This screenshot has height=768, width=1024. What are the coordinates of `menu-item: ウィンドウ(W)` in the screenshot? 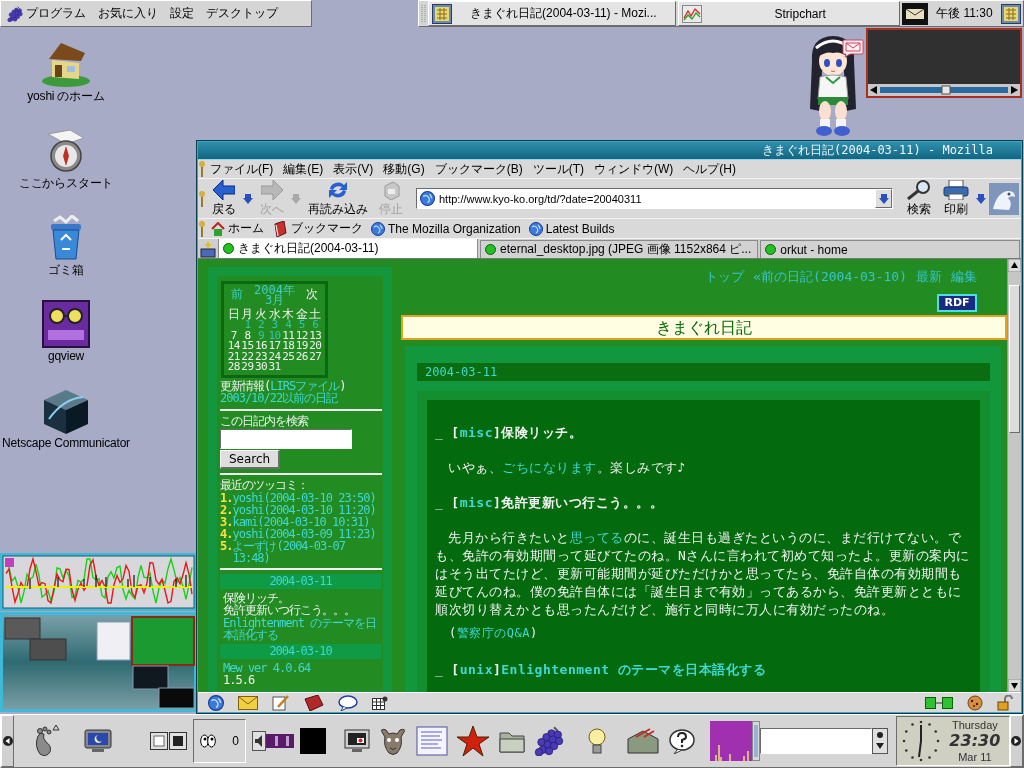 It's located at (634, 169).